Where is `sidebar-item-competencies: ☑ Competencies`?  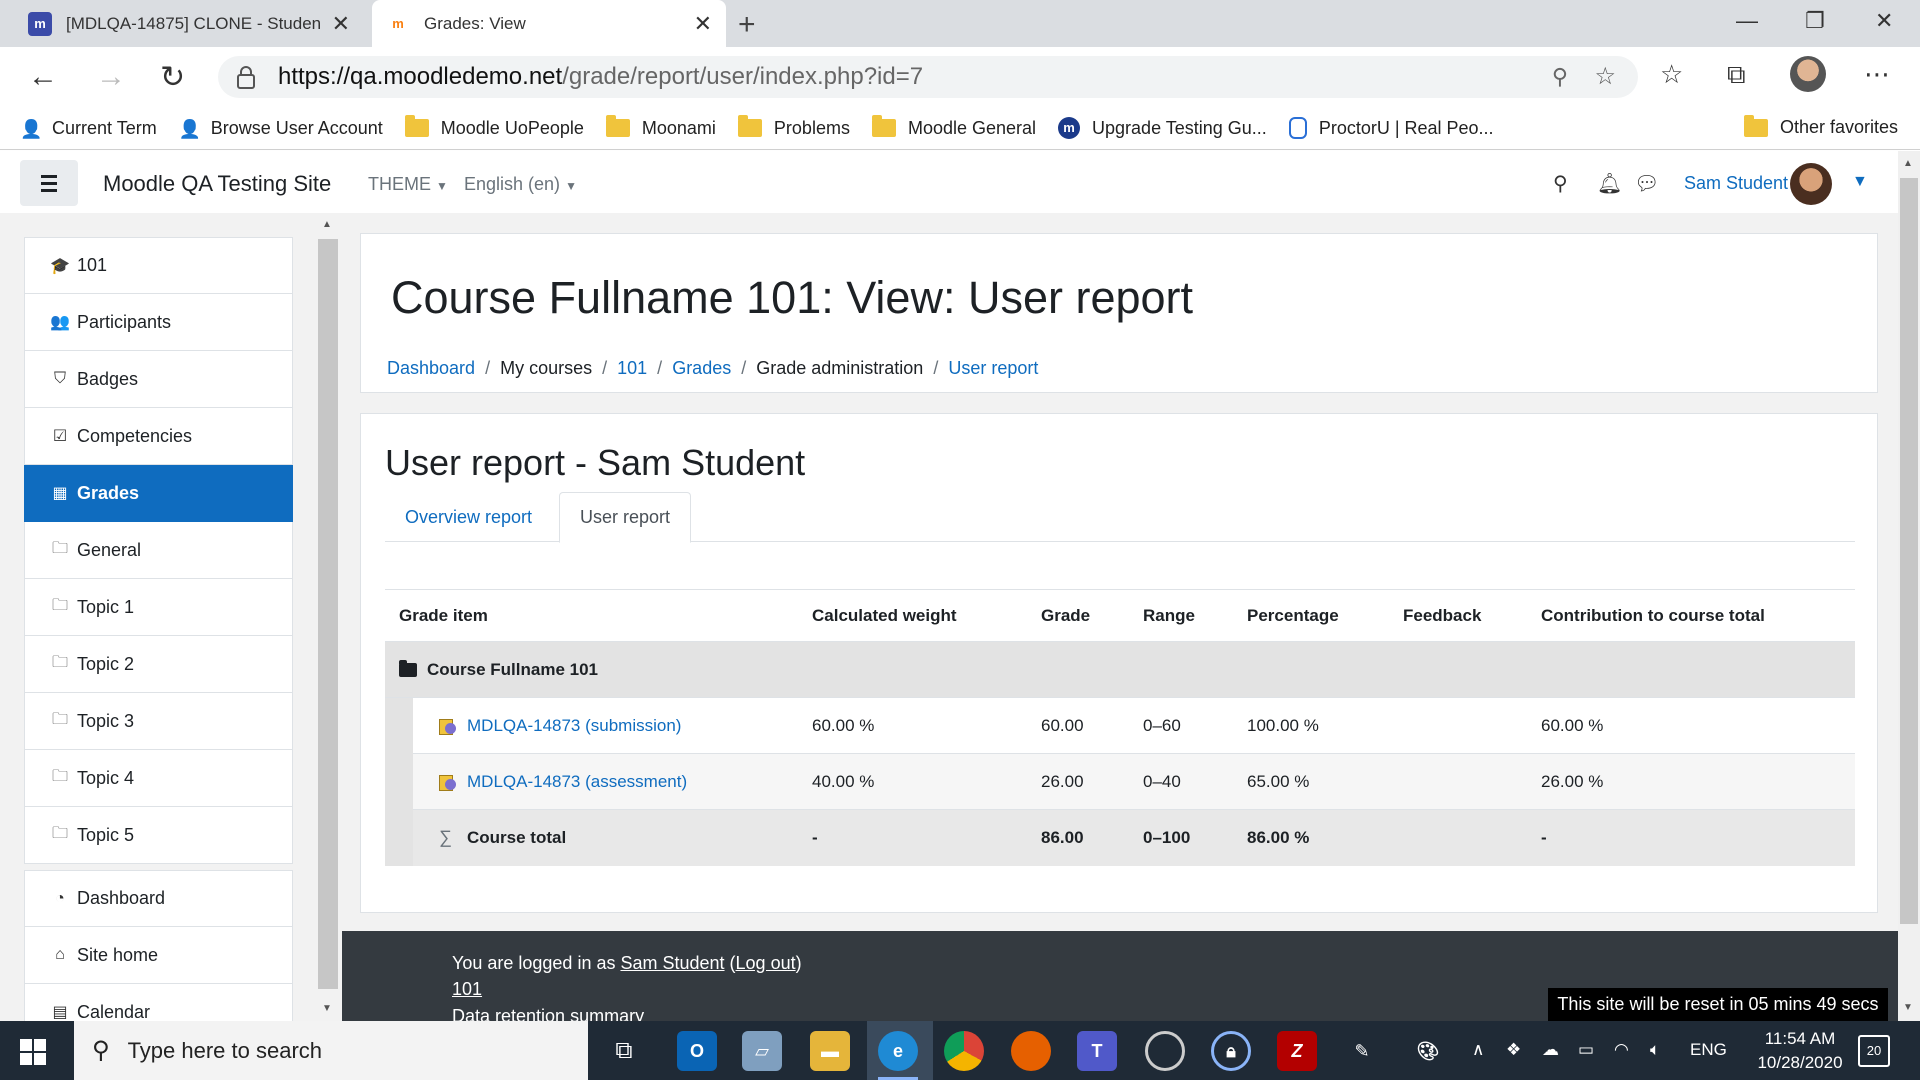 sidebar-item-competencies: ☑ Competencies is located at coordinates (158, 436).